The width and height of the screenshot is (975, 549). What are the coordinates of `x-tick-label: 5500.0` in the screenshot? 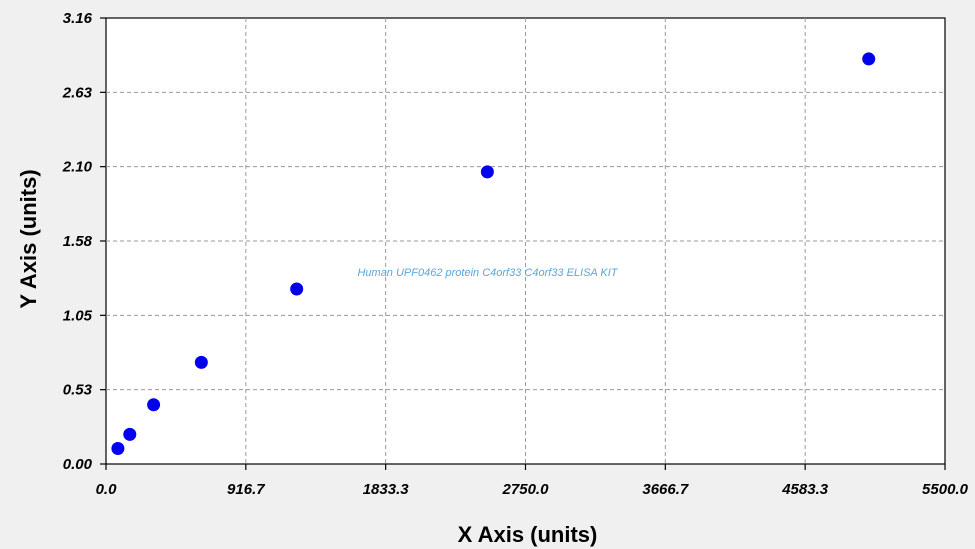 It's located at (945, 489).